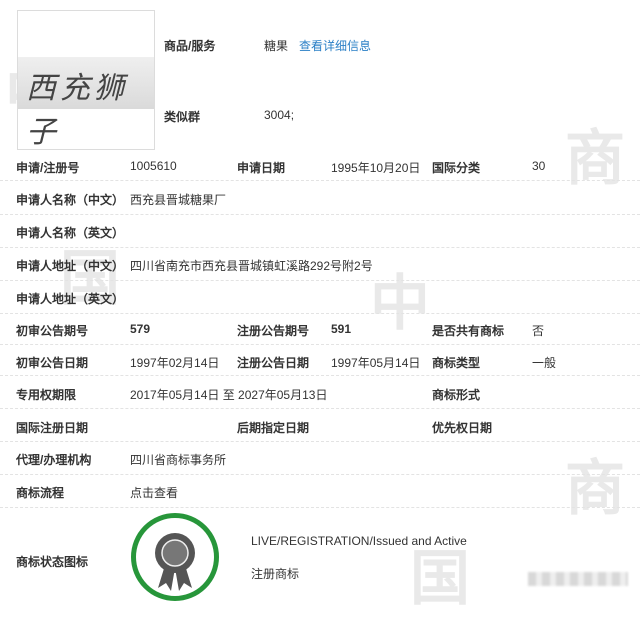 This screenshot has height=617, width=640. Describe the element at coordinates (376, 168) in the screenshot. I see `apply-date: 1995年10月20日` at that location.